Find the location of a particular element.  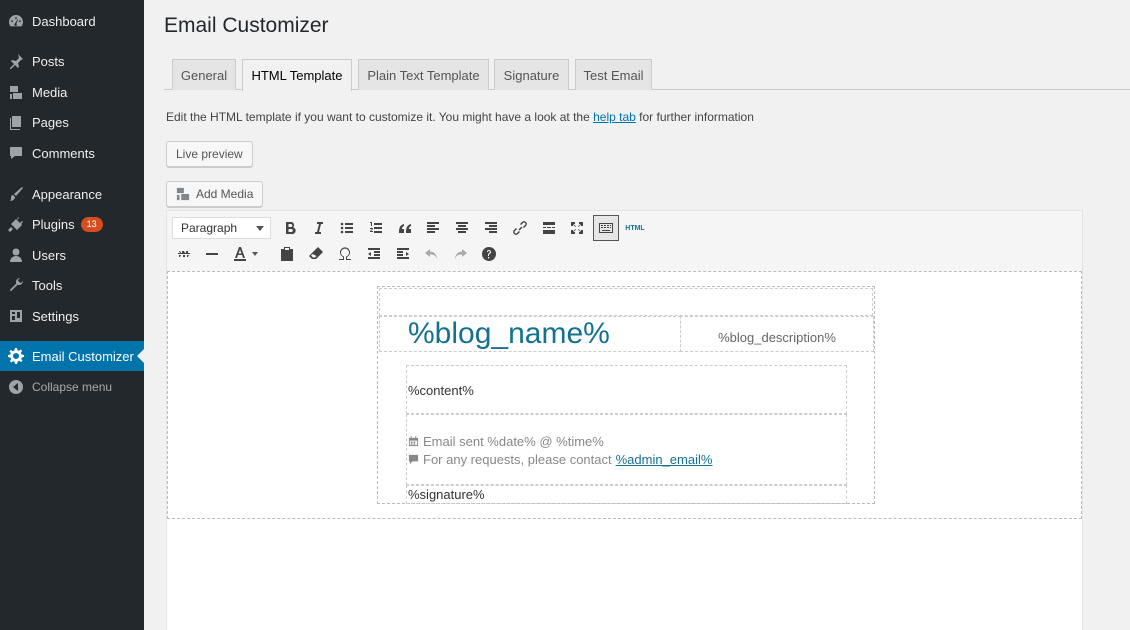

align-left-icon is located at coordinates (433, 228).